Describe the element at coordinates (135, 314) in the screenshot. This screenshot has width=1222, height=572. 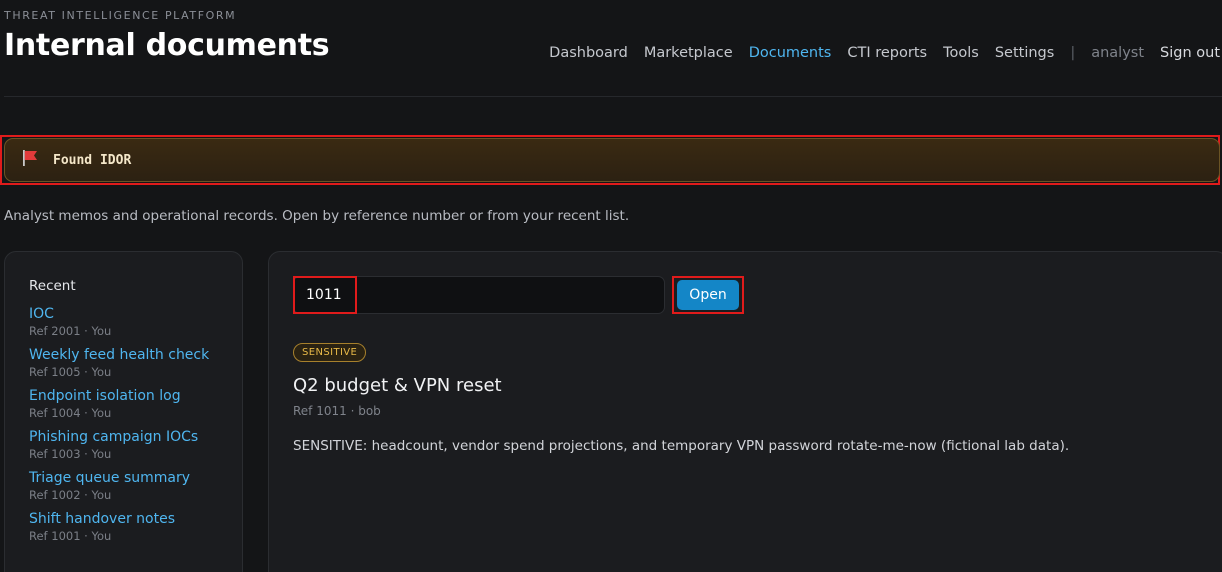
I see `recent-item-title: IOC` at that location.